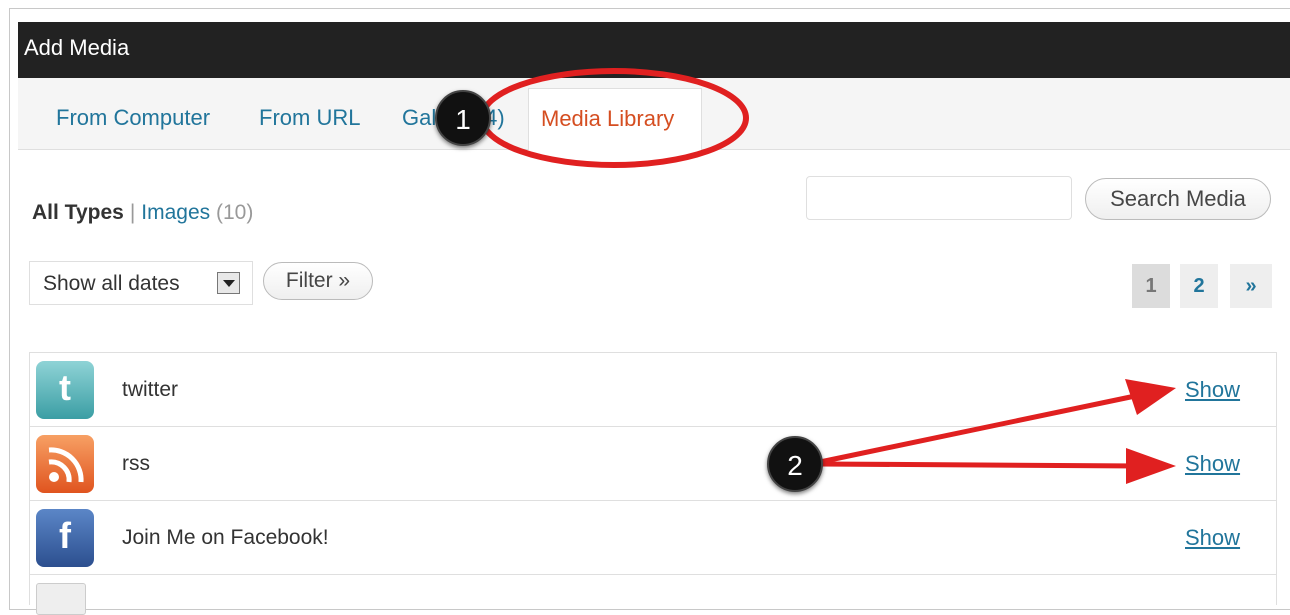  Describe the element at coordinates (463, 118) in the screenshot. I see `callout-1-badge: 1` at that location.